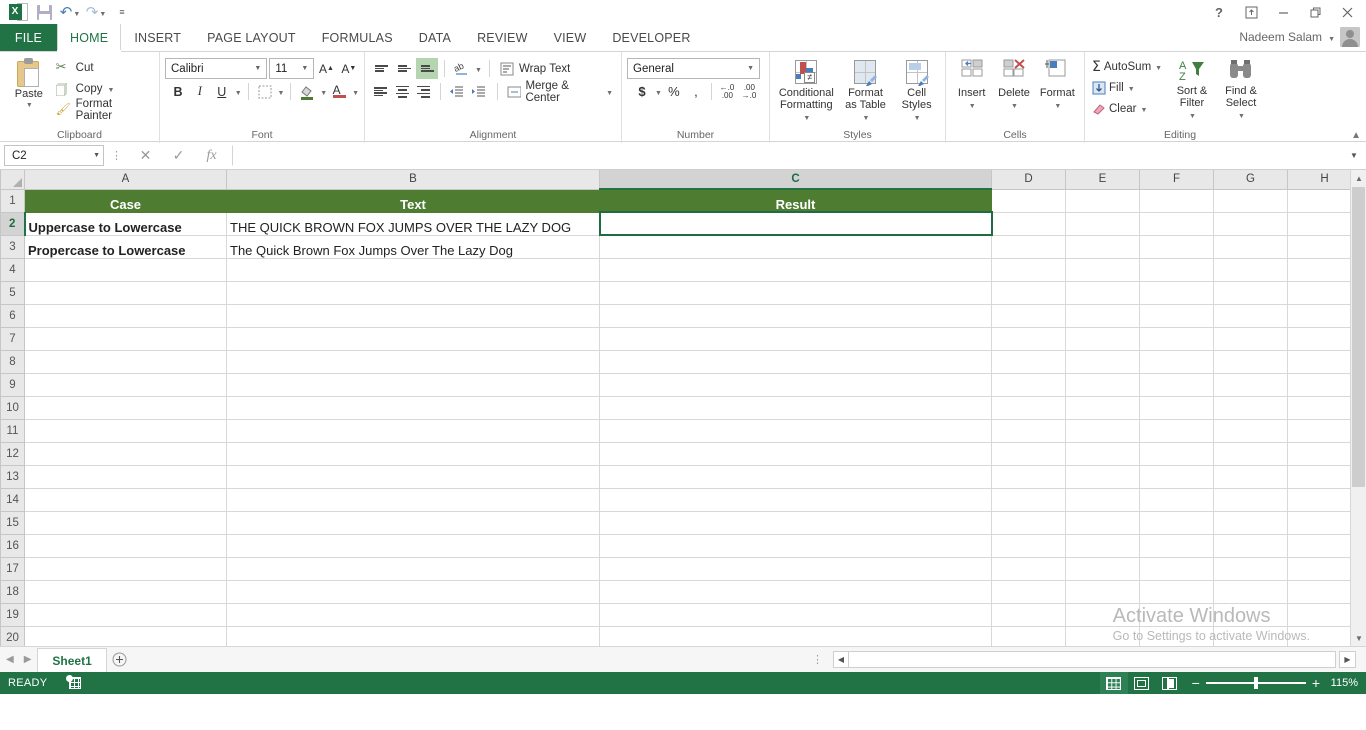 This screenshot has height=730, width=1366. Describe the element at coordinates (125, 292) in the screenshot. I see `cell-a5` at that location.